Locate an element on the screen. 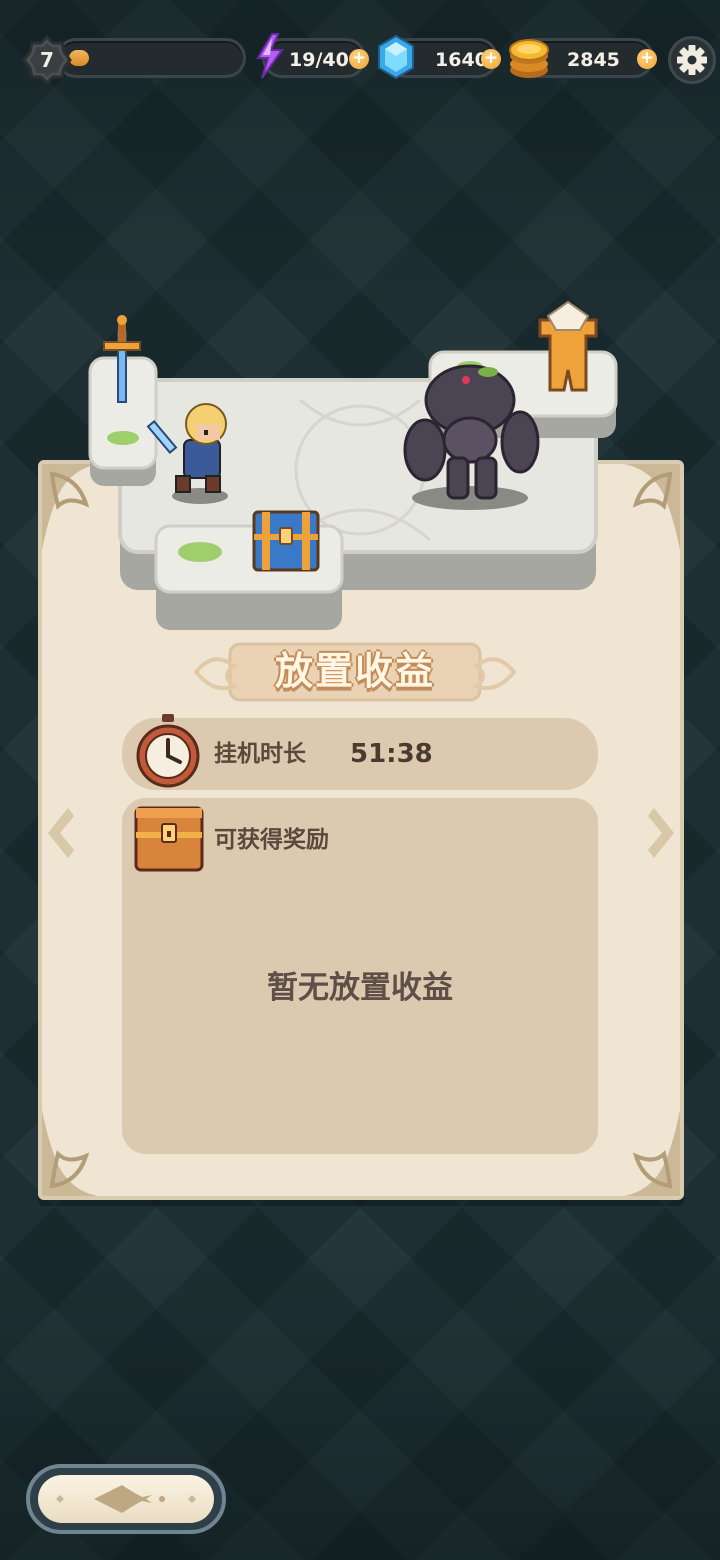 The image size is (720, 1560). blue-chest-icon is located at coordinates (286, 541).